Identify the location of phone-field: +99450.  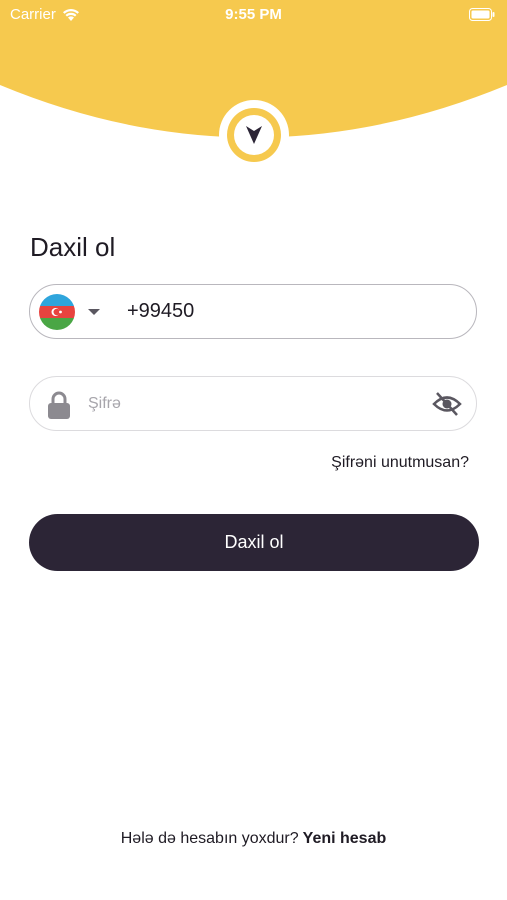
(253, 311).